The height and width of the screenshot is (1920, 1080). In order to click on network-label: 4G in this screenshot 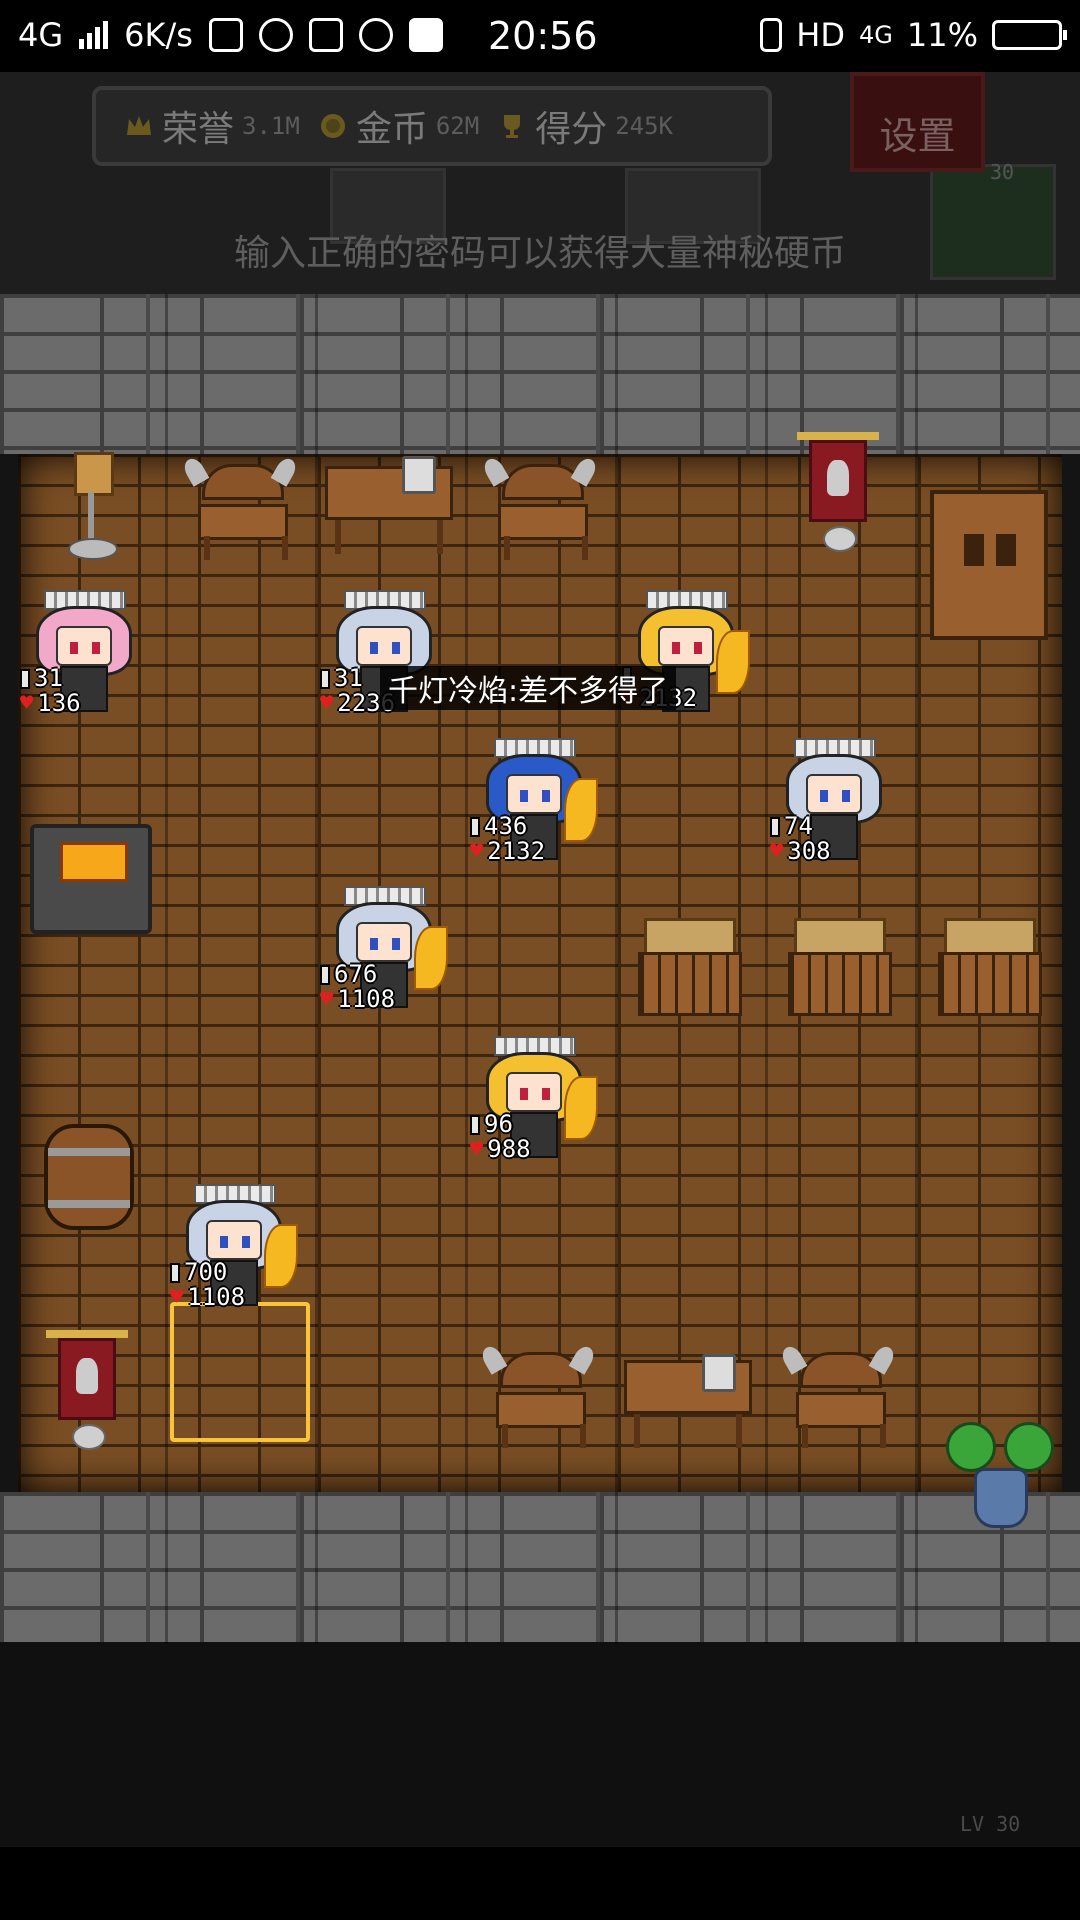, I will do `click(41, 35)`.